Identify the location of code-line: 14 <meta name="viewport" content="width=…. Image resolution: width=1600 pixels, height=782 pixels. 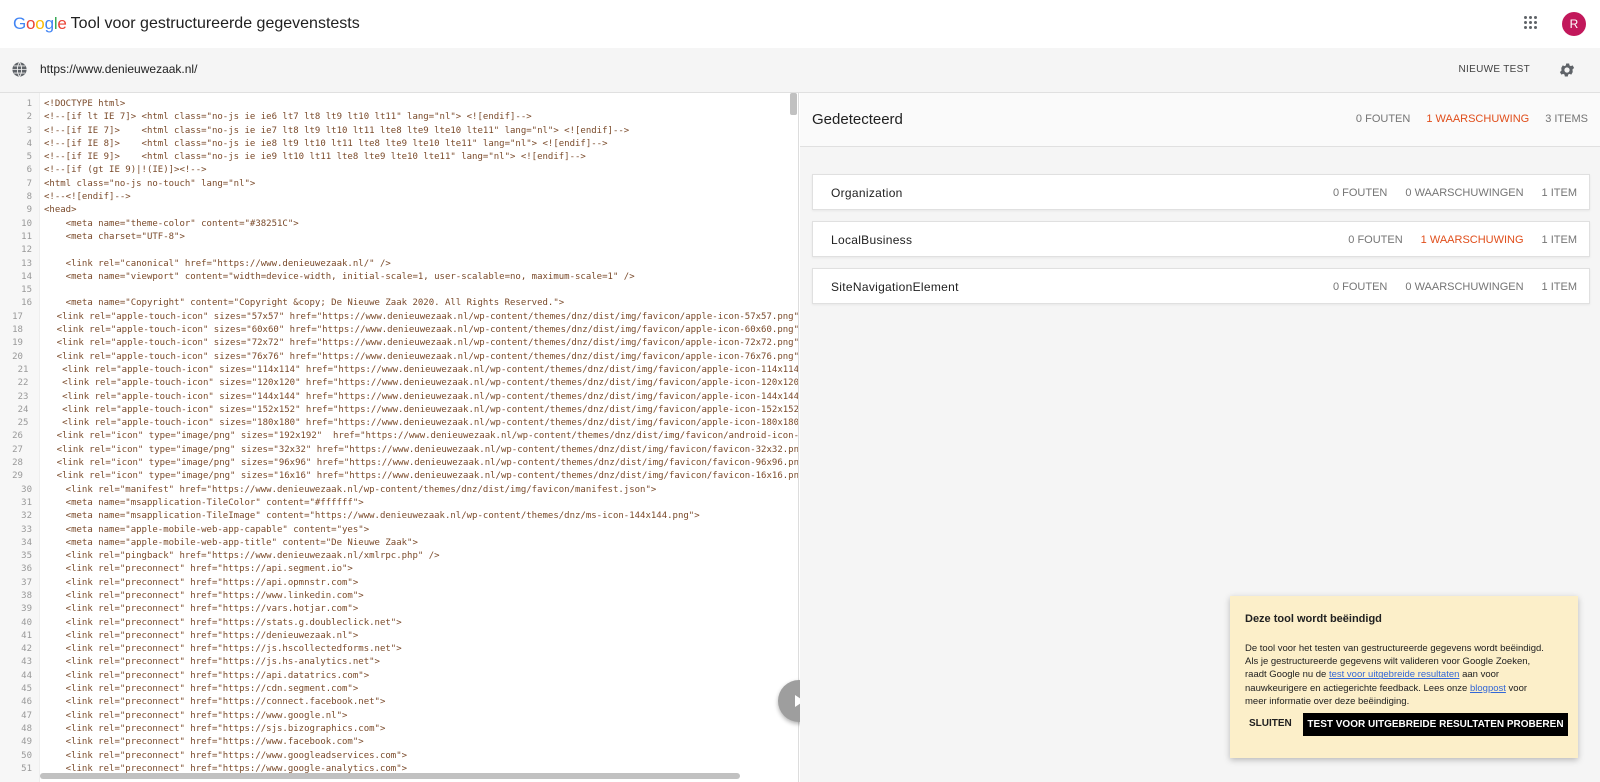
(399, 277).